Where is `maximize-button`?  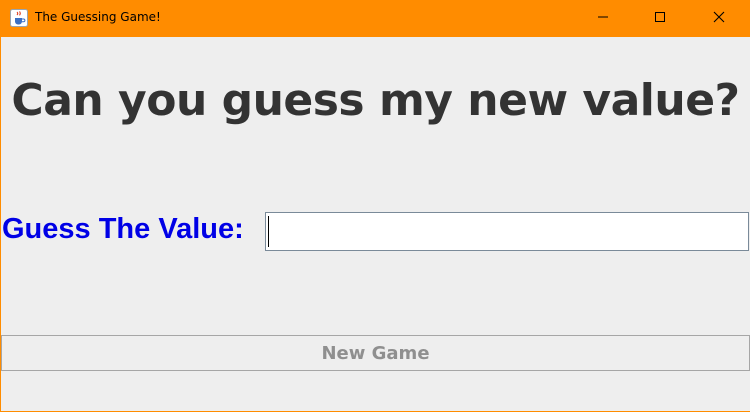
maximize-button is located at coordinates (660, 18).